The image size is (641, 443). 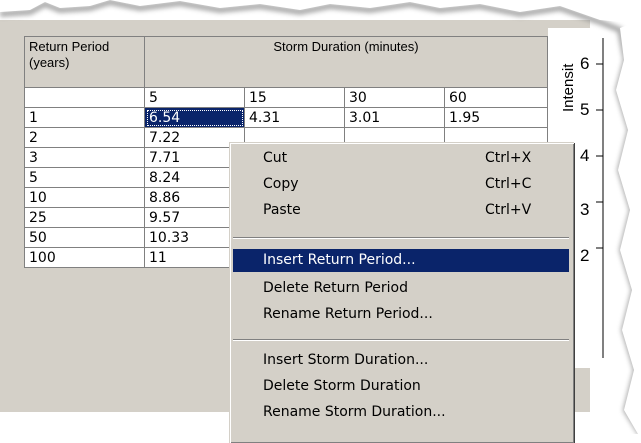 What do you see at coordinates (84, 62) in the screenshot?
I see `return-period-header: Return Period (years)` at bounding box center [84, 62].